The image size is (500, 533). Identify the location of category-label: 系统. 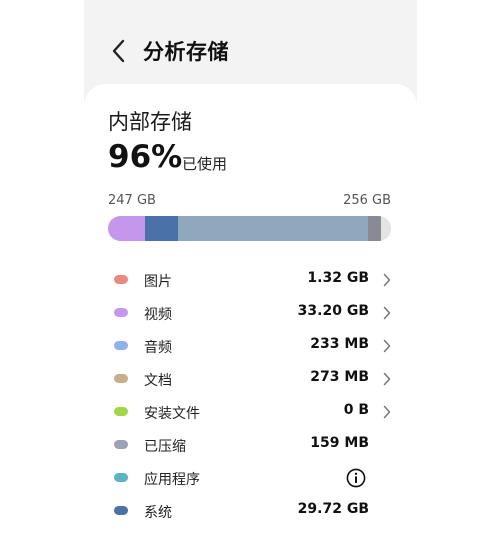
(158, 513).